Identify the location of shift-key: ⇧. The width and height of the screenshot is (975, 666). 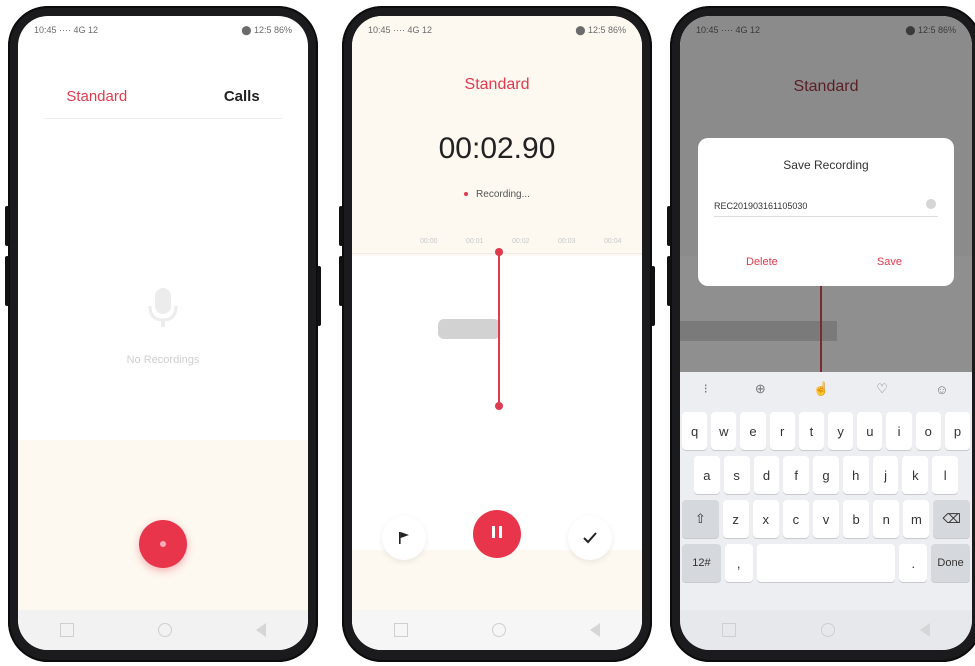
(700, 519).